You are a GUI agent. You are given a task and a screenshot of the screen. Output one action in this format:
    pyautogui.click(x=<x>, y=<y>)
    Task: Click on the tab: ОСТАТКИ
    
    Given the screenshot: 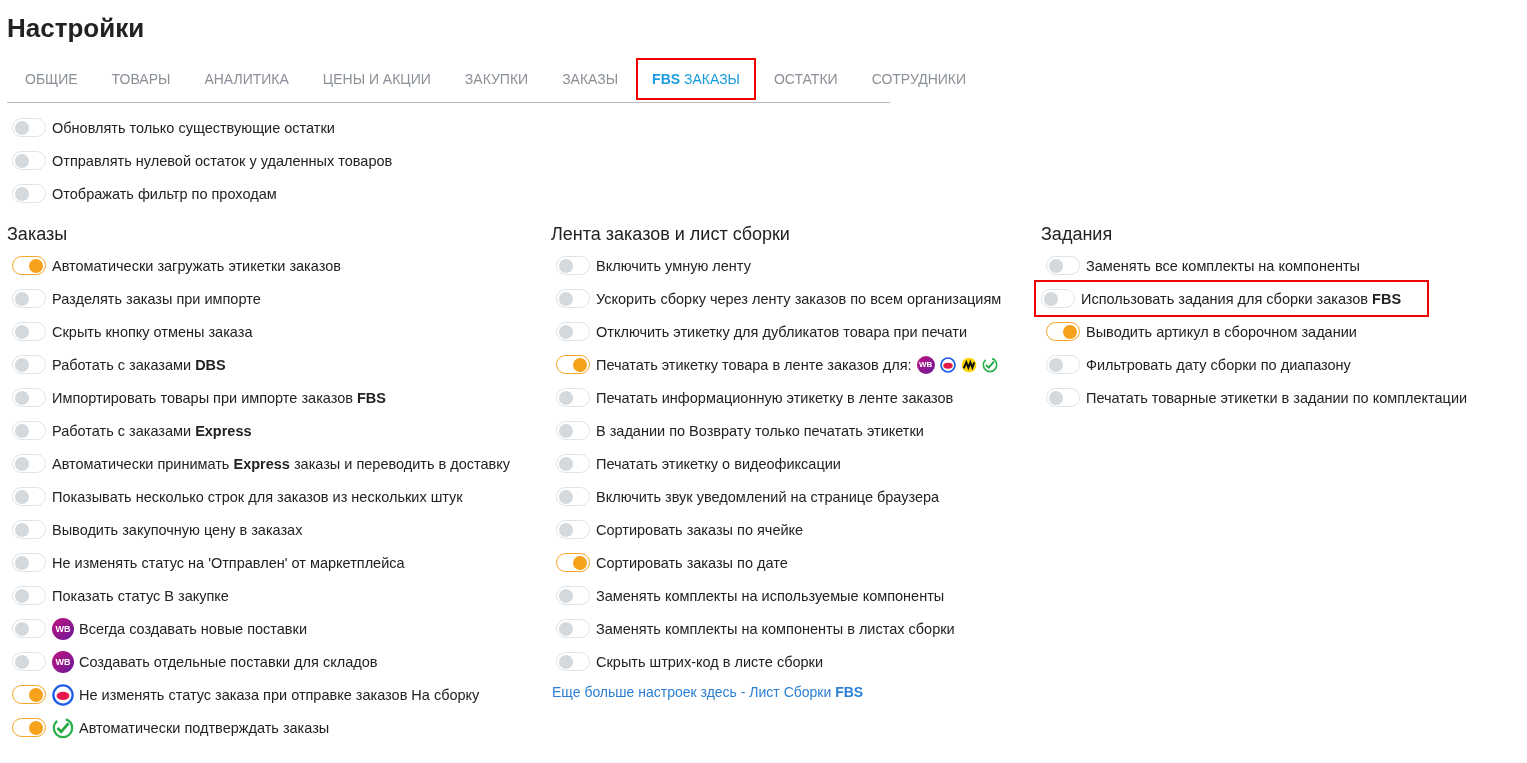 What is the action you would take?
    pyautogui.click(x=806, y=79)
    